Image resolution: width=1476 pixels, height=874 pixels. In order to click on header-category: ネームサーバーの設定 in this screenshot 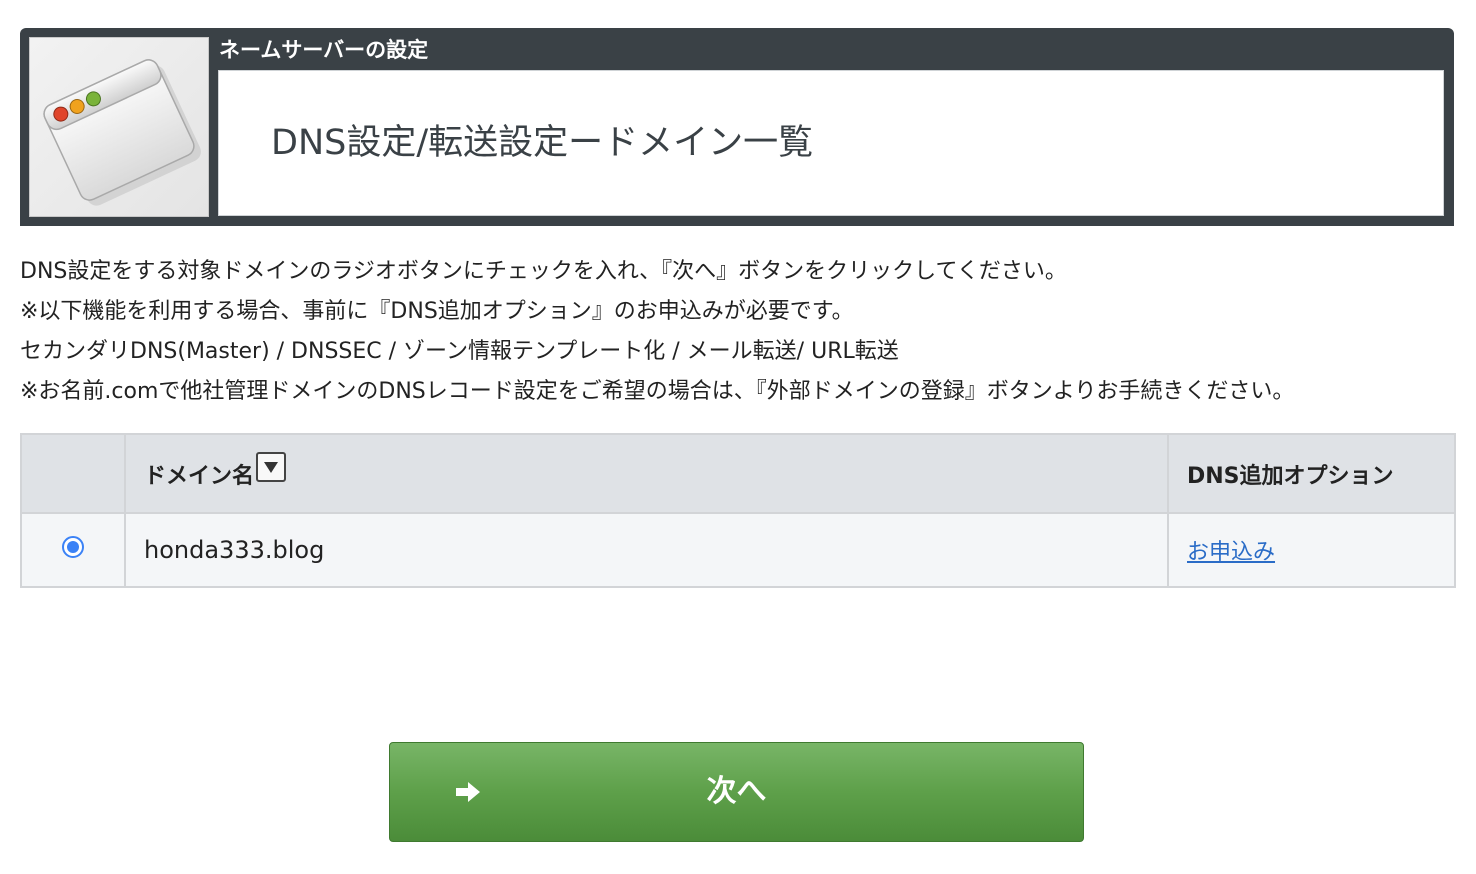, I will do `click(324, 50)`.